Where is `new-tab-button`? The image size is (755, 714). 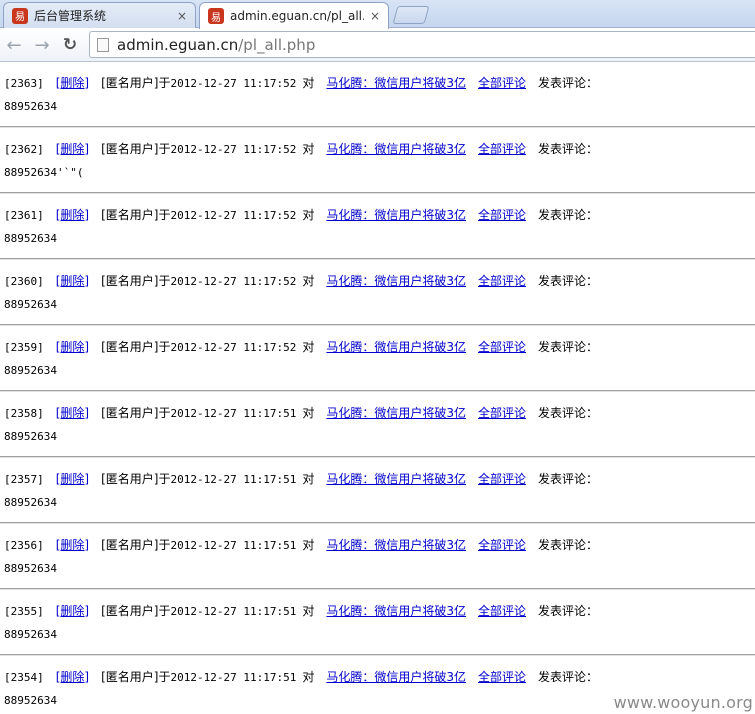 new-tab-button is located at coordinates (411, 15).